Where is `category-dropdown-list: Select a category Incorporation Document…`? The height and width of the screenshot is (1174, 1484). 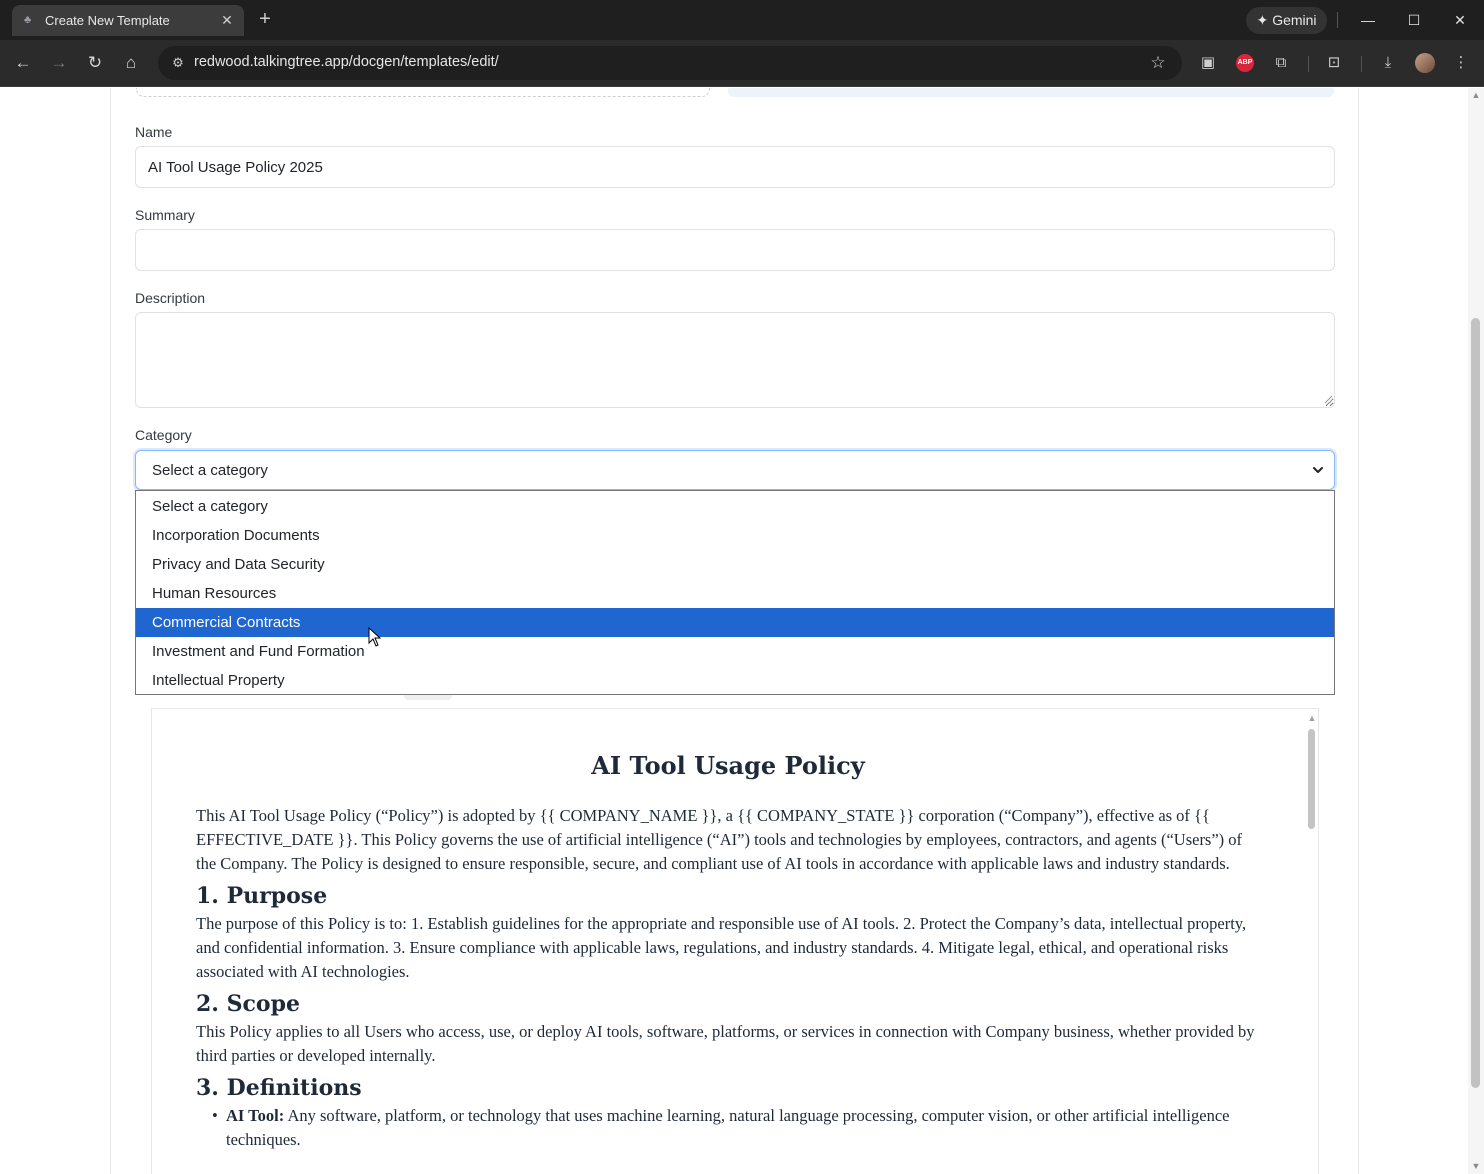
category-dropdown-list: Select a category Incorporation Document… is located at coordinates (735, 592).